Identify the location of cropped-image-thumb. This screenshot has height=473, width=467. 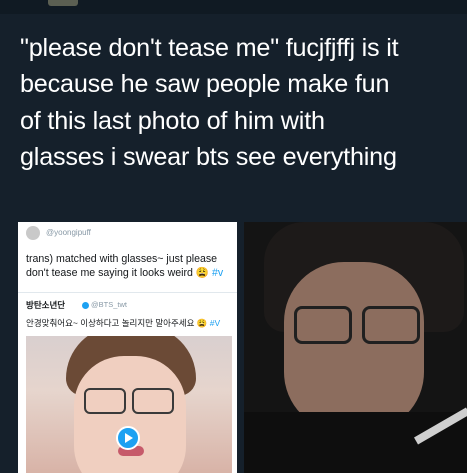
(63, 3).